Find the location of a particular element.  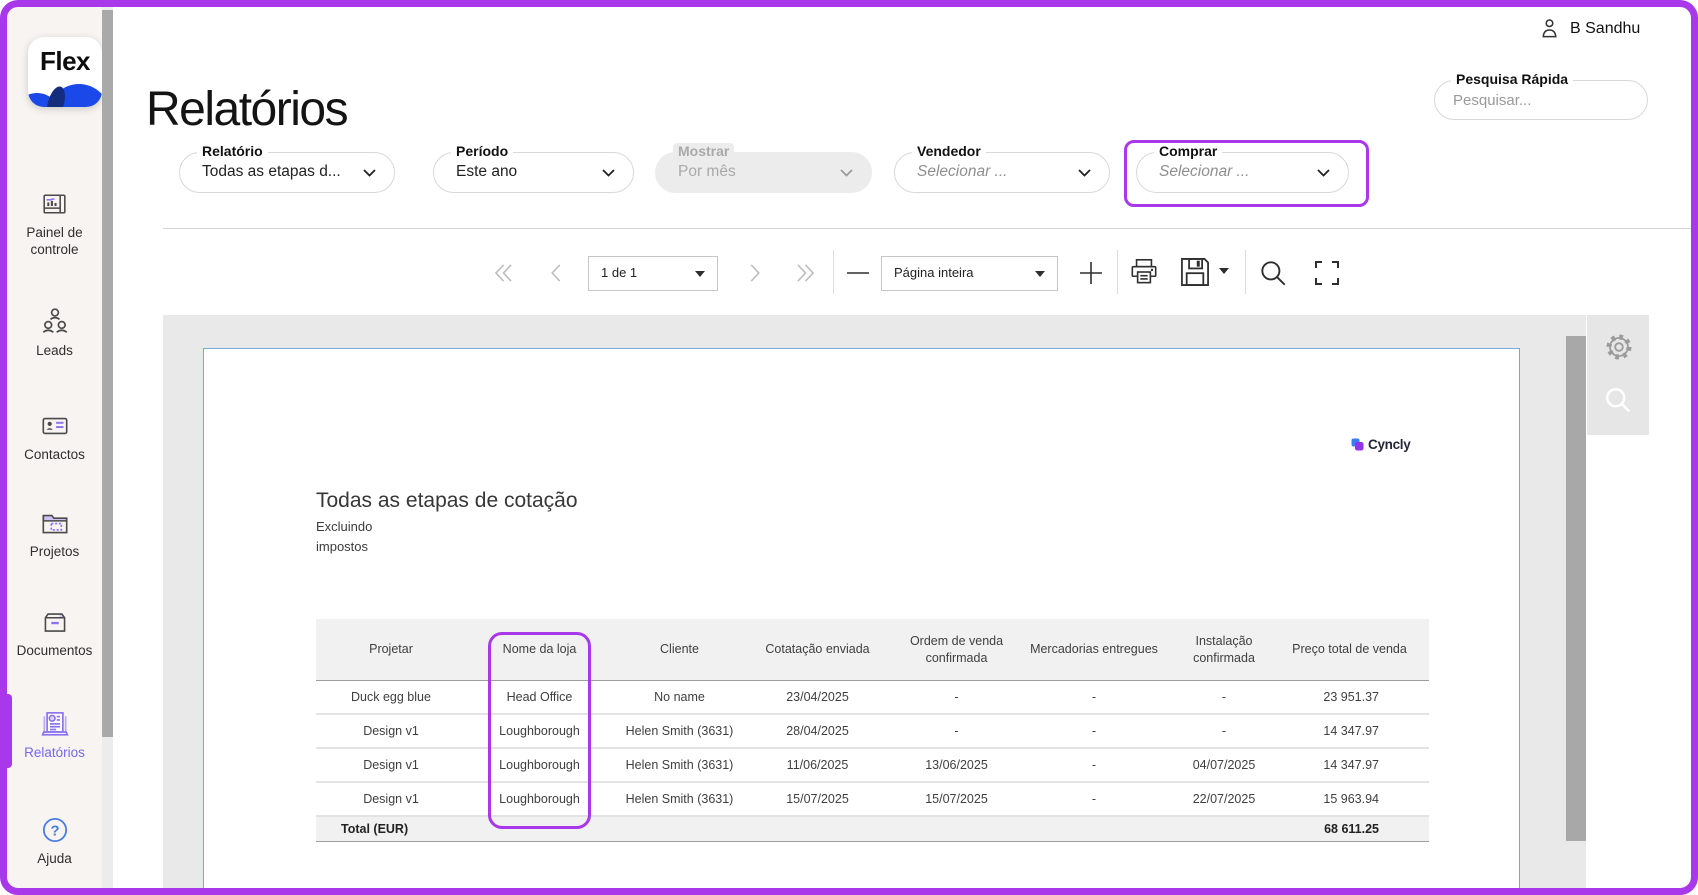

flex-logo: Flex is located at coordinates (65, 72).